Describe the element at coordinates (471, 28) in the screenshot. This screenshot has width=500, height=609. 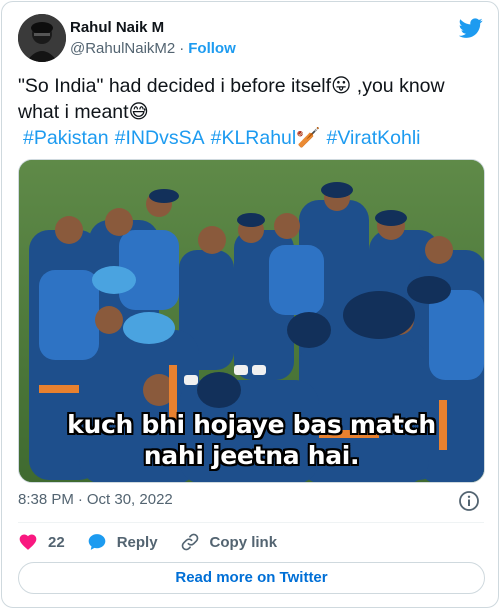
I see `twitter-bird-icon` at that location.